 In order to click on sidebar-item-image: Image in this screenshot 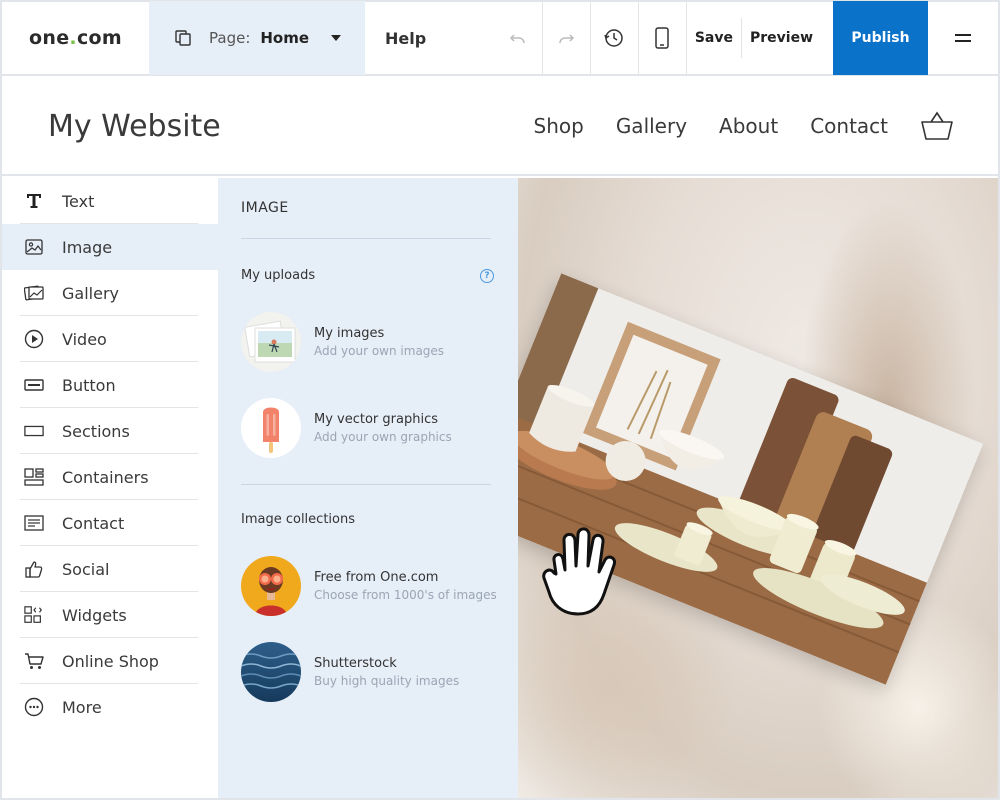, I will do `click(110, 247)`.